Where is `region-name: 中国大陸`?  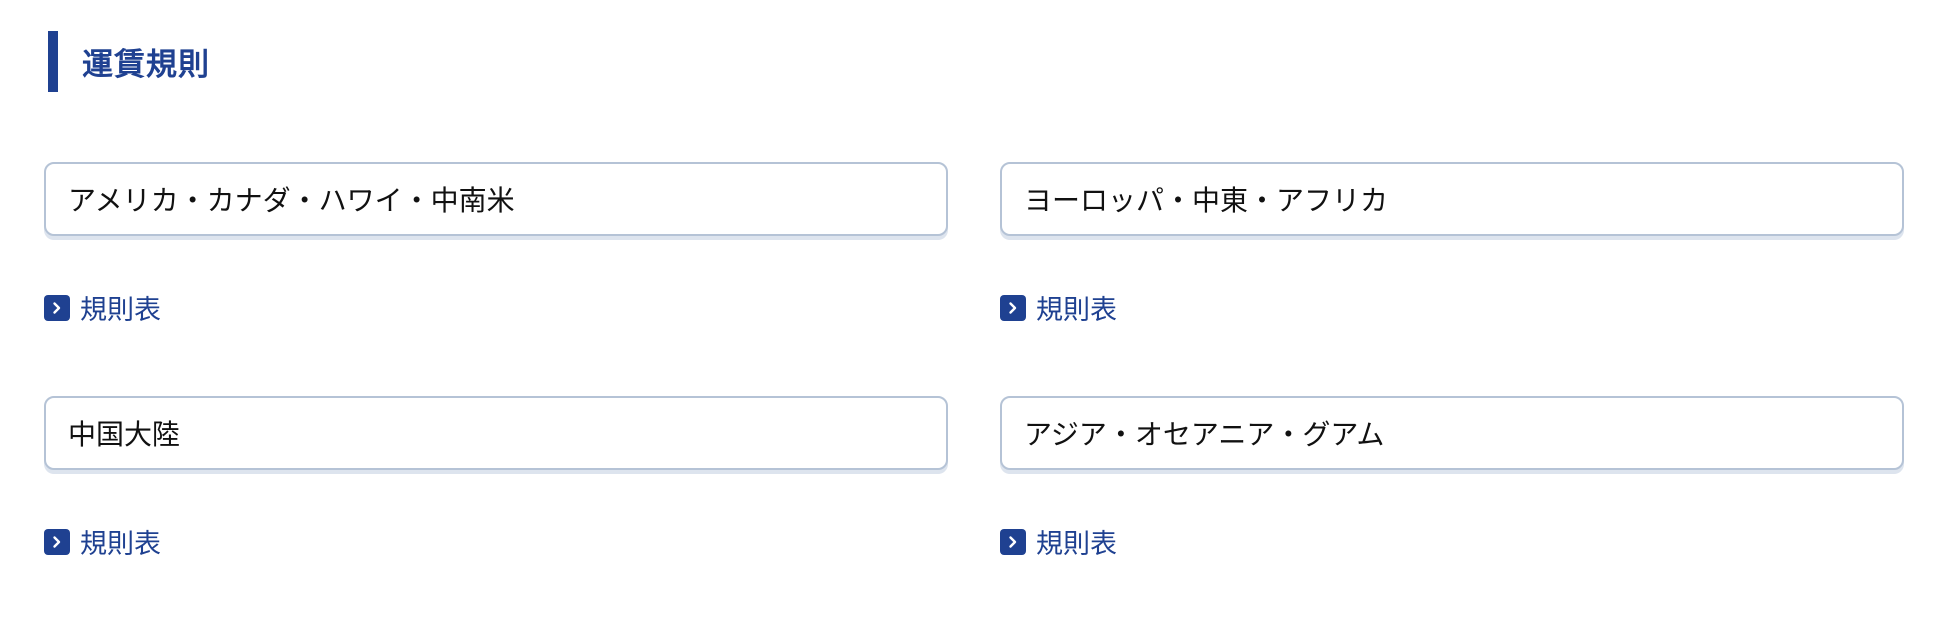
region-name: 中国大陸 is located at coordinates (124, 434).